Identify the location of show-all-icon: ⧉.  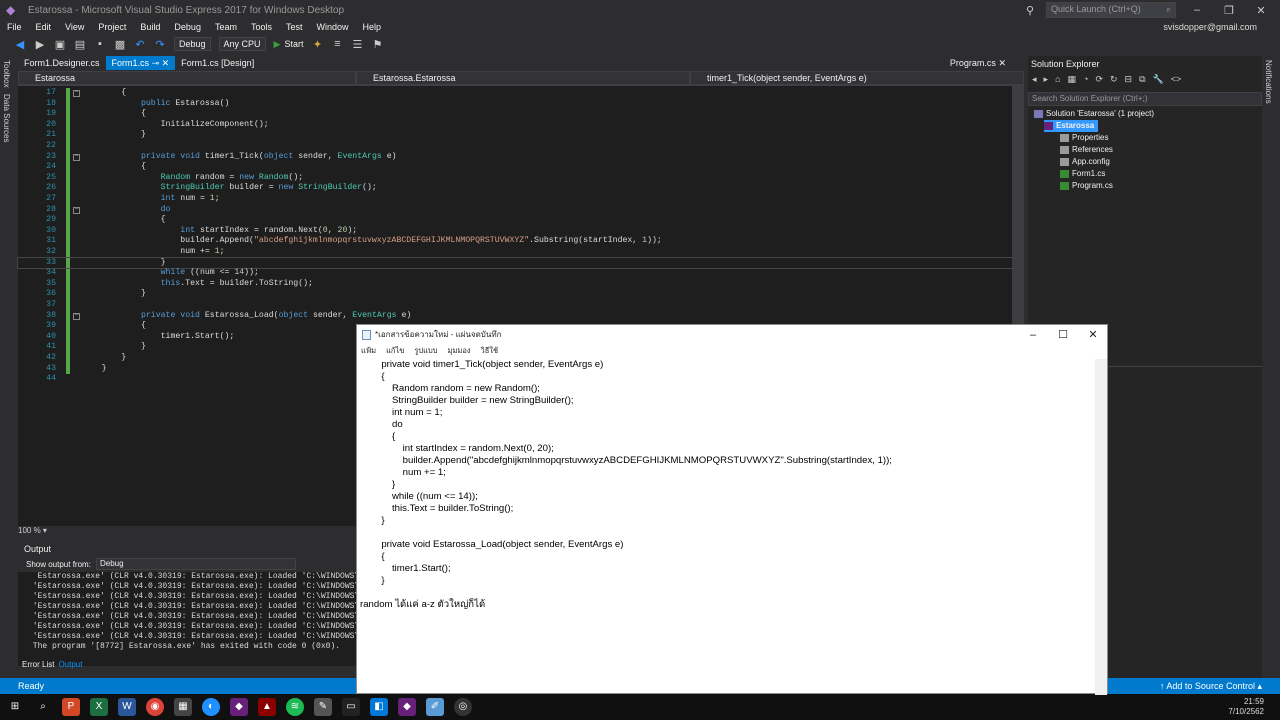
(1142, 81).